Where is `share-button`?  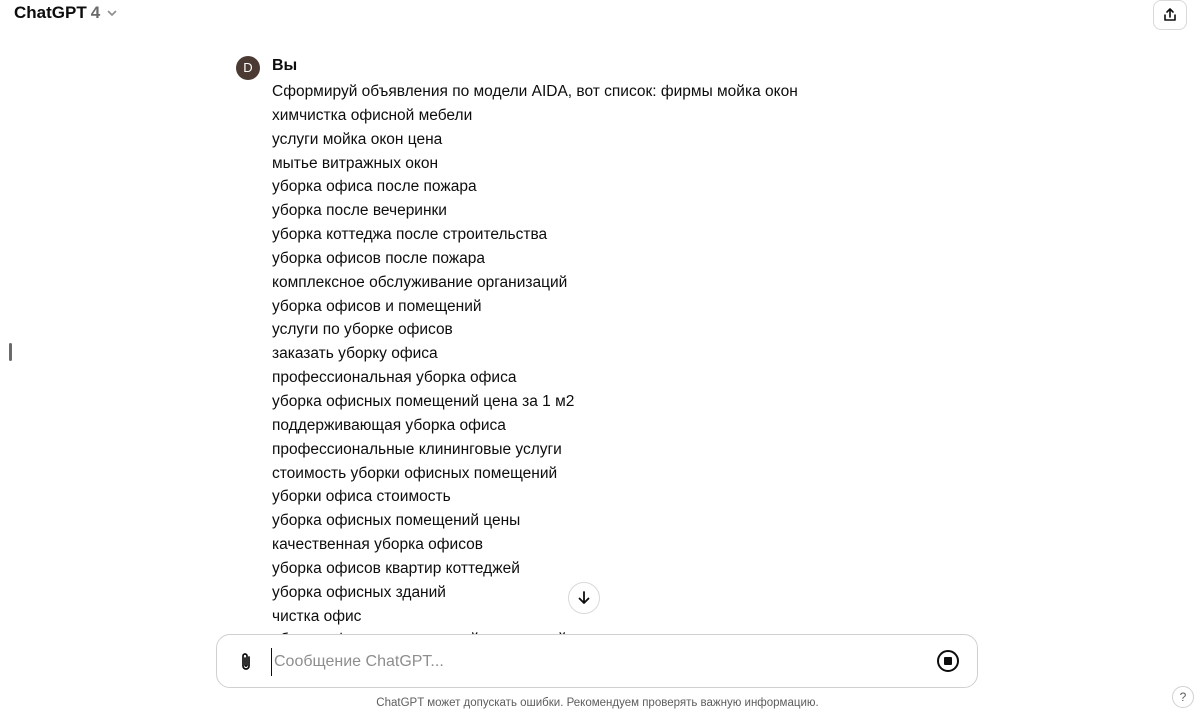
share-button is located at coordinates (1170, 15).